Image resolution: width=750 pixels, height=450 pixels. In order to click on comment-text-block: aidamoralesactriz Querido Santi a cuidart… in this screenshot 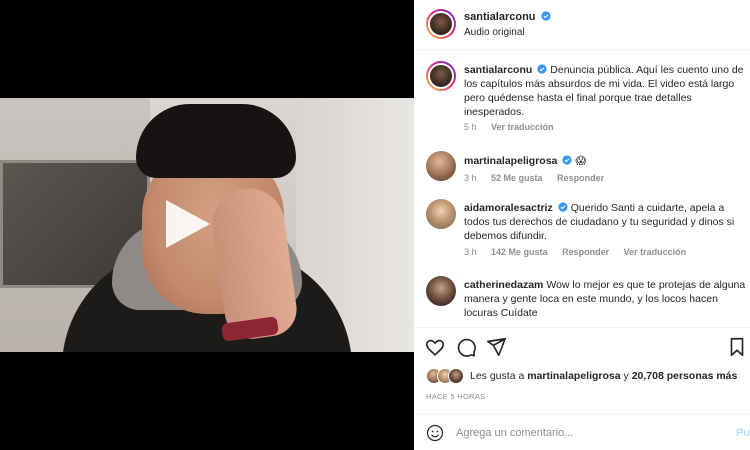, I will do `click(605, 222)`.